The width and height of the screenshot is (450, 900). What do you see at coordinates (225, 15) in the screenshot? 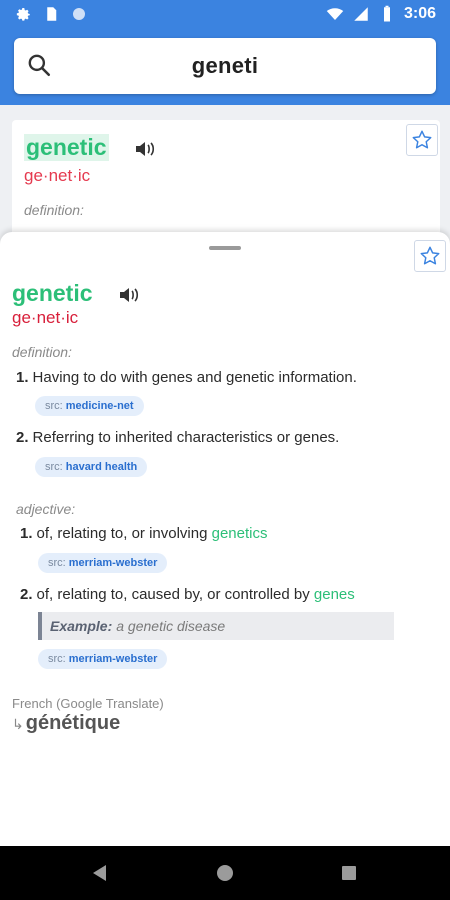
I see `status-bar: 3:06` at bounding box center [225, 15].